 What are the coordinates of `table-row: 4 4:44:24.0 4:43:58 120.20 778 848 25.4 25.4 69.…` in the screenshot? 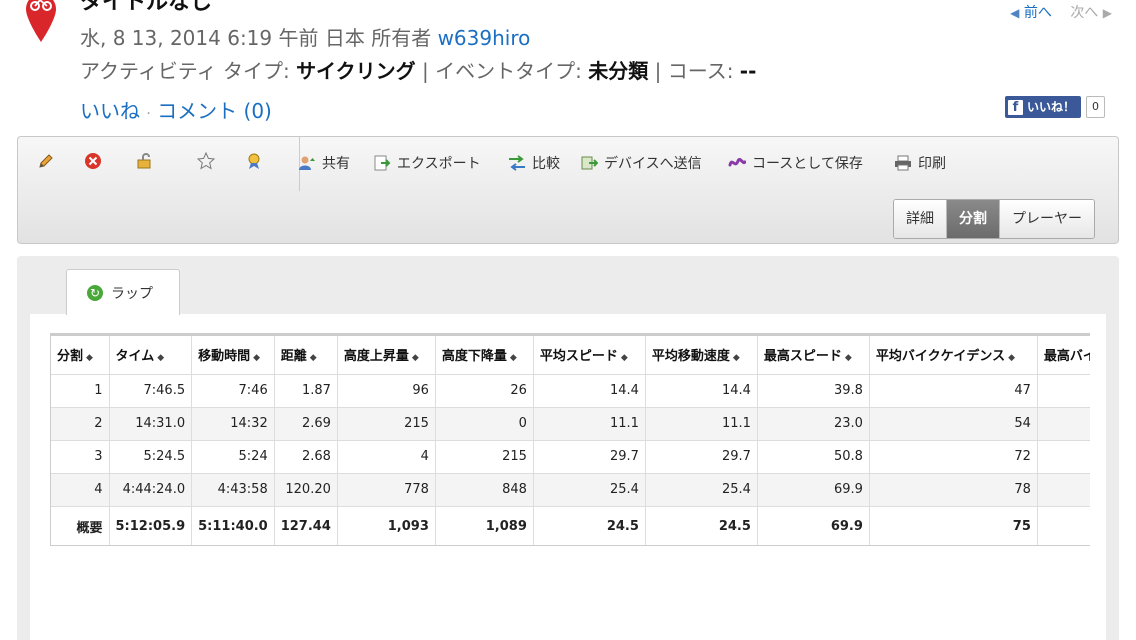 It's located at (570, 489).